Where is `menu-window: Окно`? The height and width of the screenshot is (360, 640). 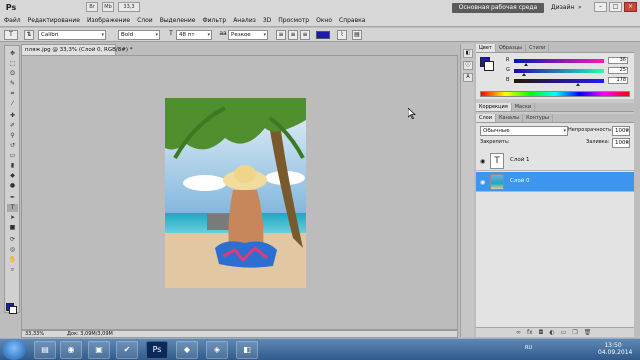
menu-window: Окно is located at coordinates (324, 20).